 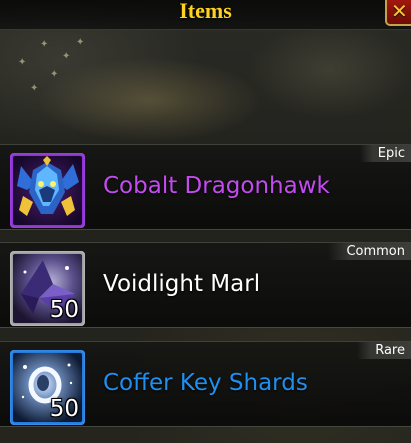 I want to click on items-title-bar: Items, so click(x=205, y=15).